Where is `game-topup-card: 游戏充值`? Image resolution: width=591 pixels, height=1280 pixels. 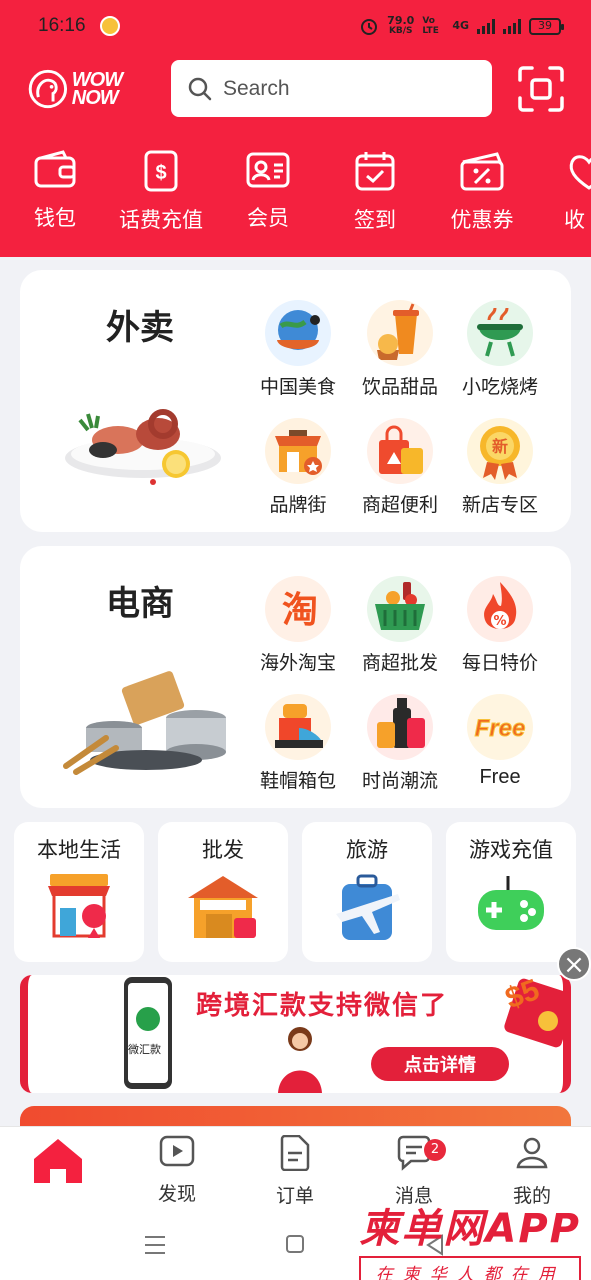 game-topup-card: 游戏充值 is located at coordinates (511, 892).